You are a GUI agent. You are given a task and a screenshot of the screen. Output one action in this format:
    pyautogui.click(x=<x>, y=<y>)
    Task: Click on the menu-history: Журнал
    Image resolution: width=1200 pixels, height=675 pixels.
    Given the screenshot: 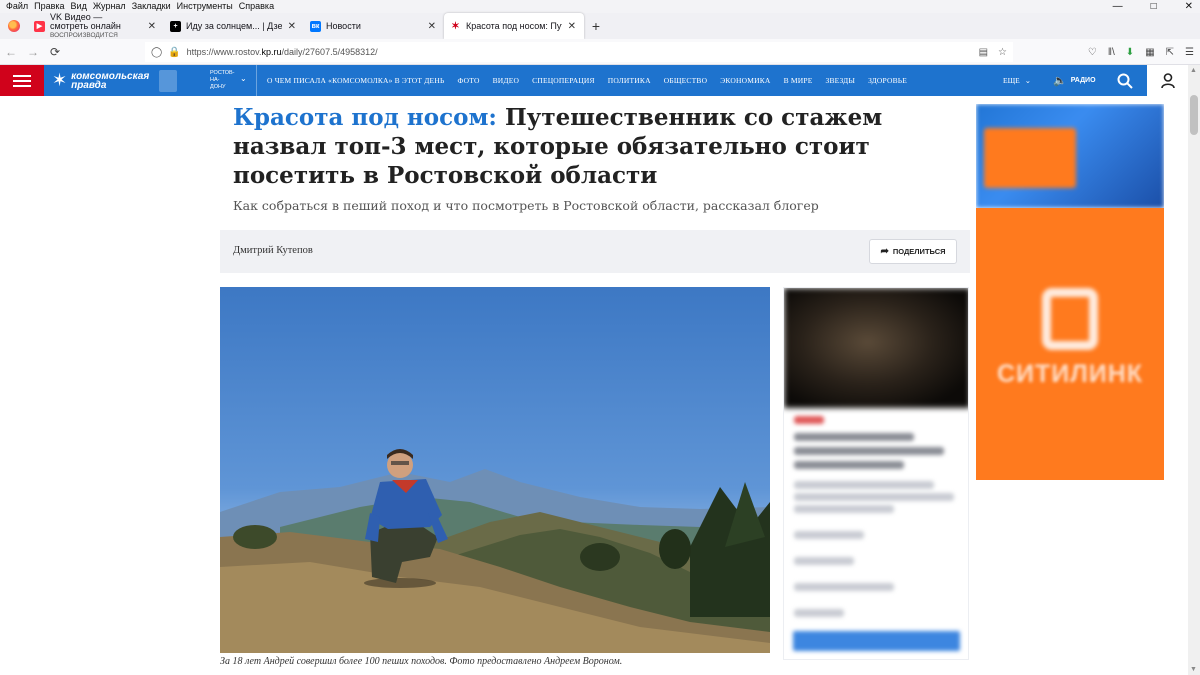 What is the action you would take?
    pyautogui.click(x=109, y=6)
    